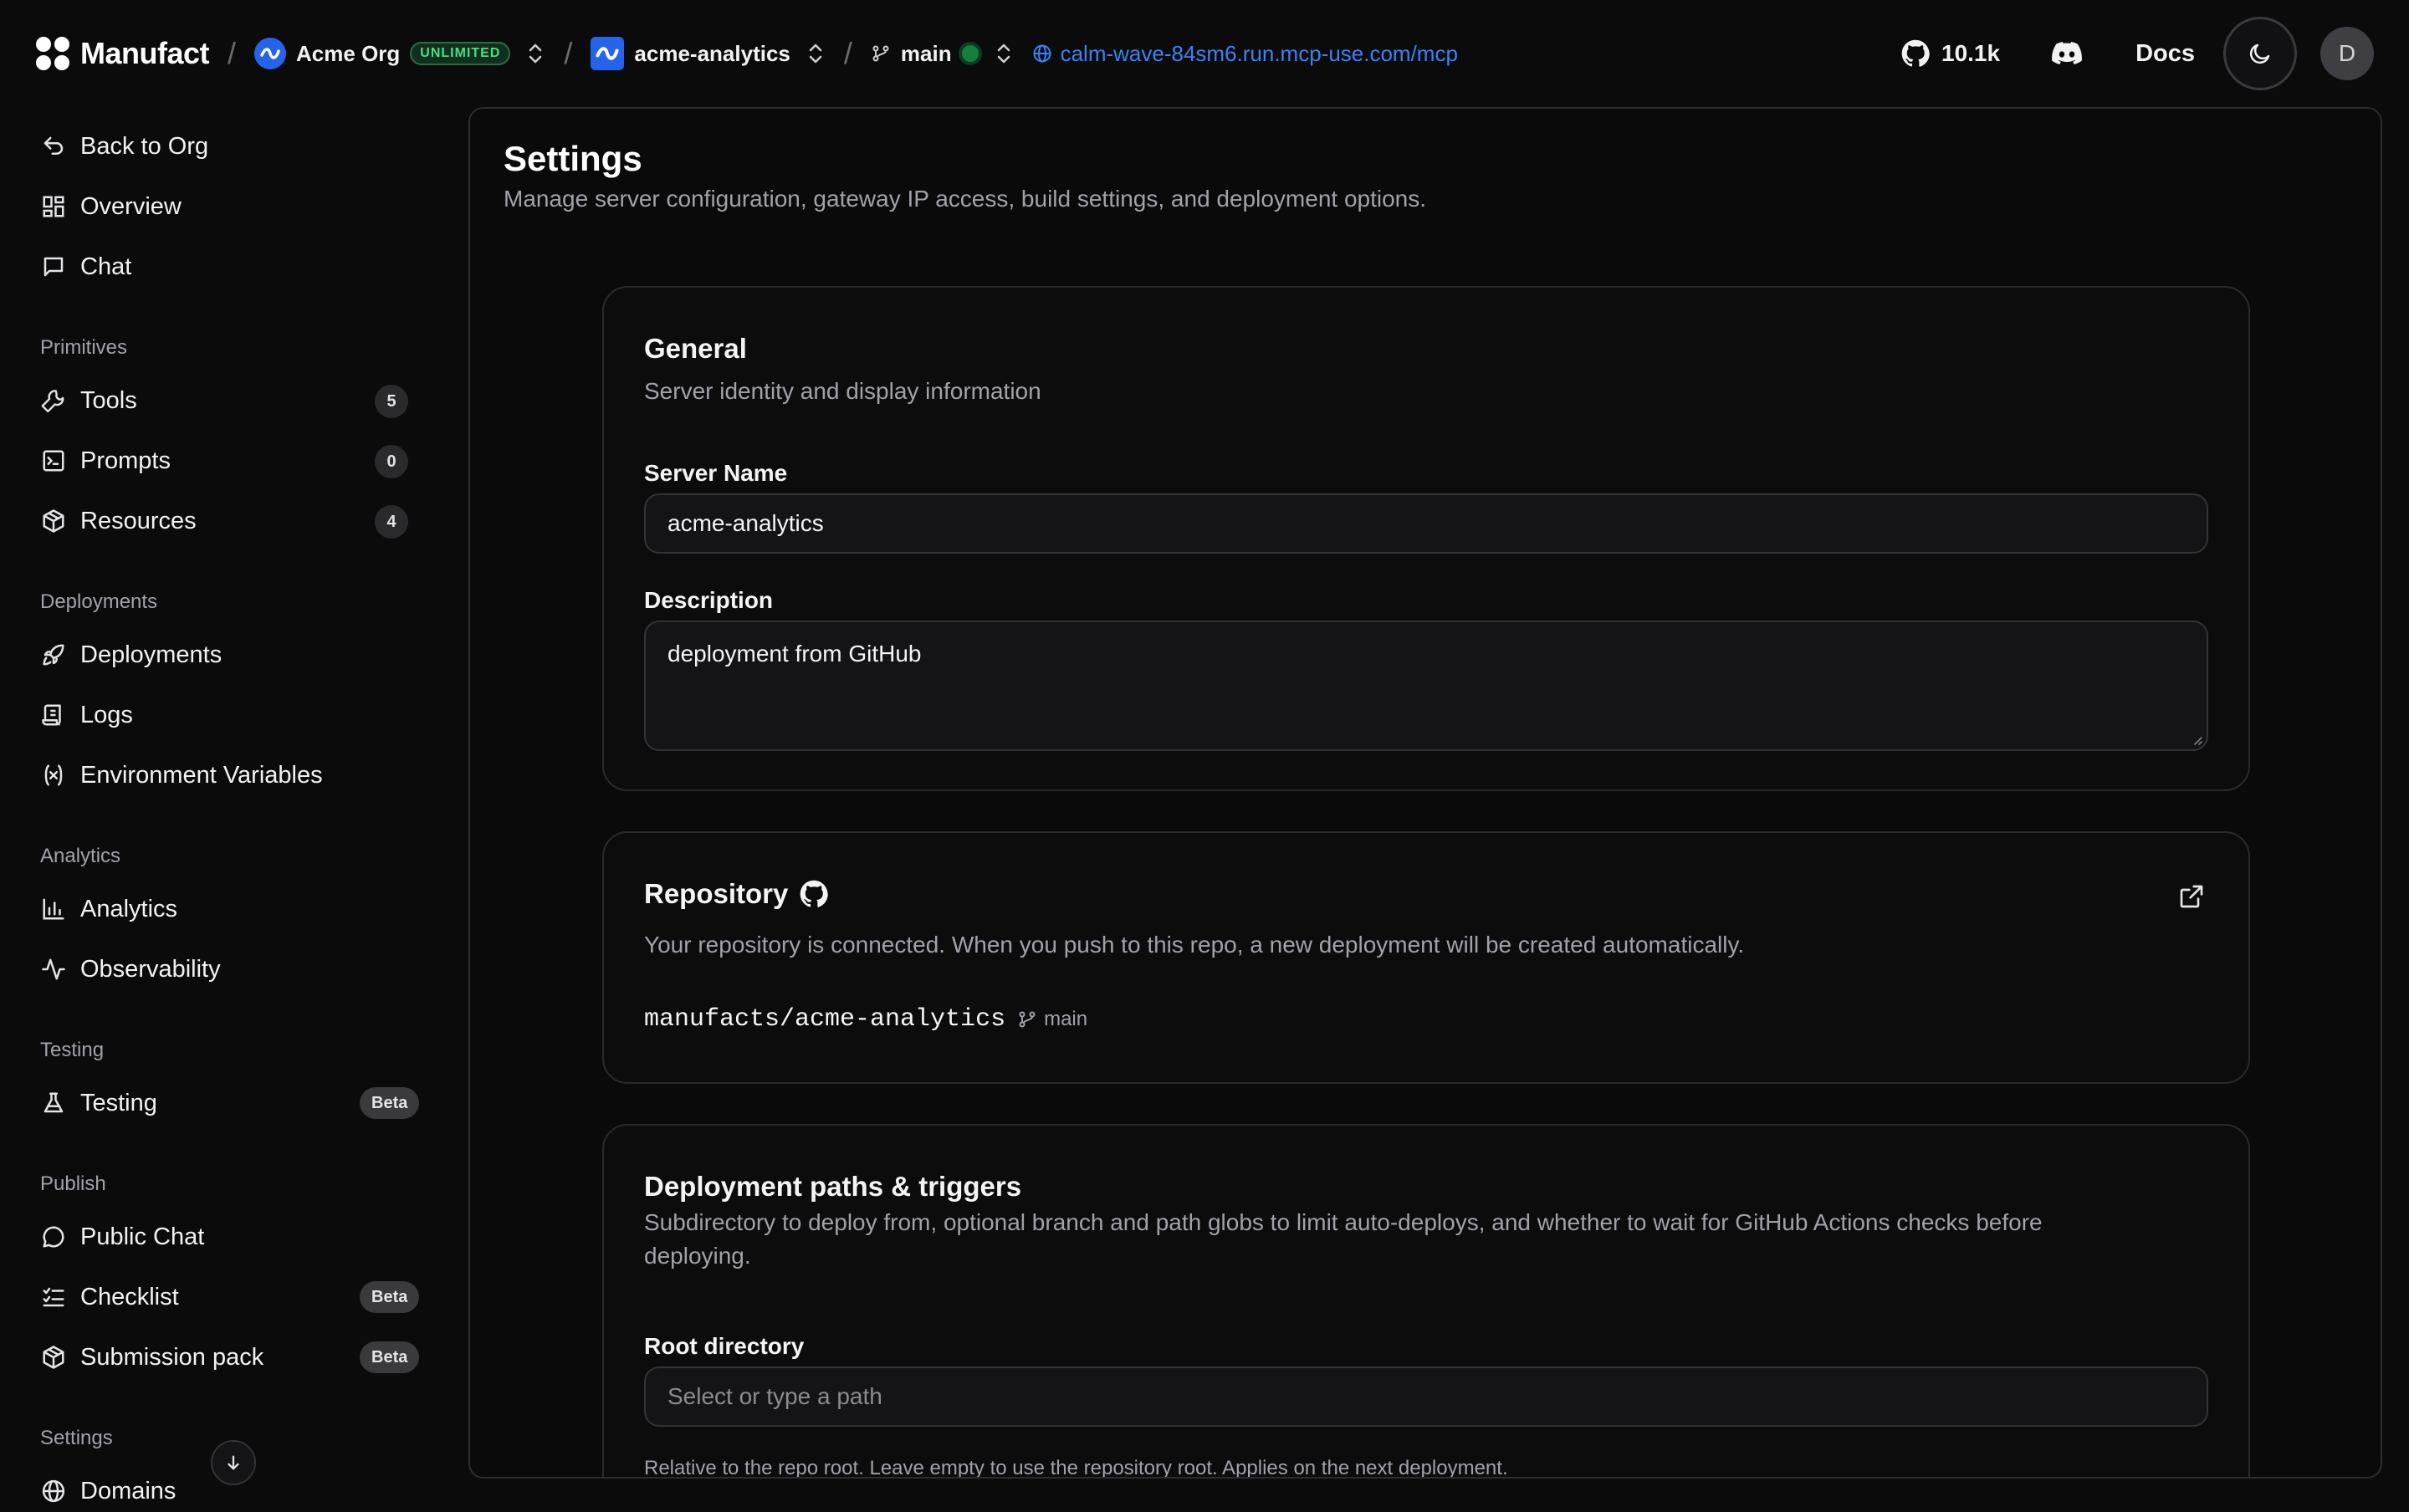 The image size is (2409, 1512). I want to click on plan-badge: UNLIMITED, so click(460, 53).